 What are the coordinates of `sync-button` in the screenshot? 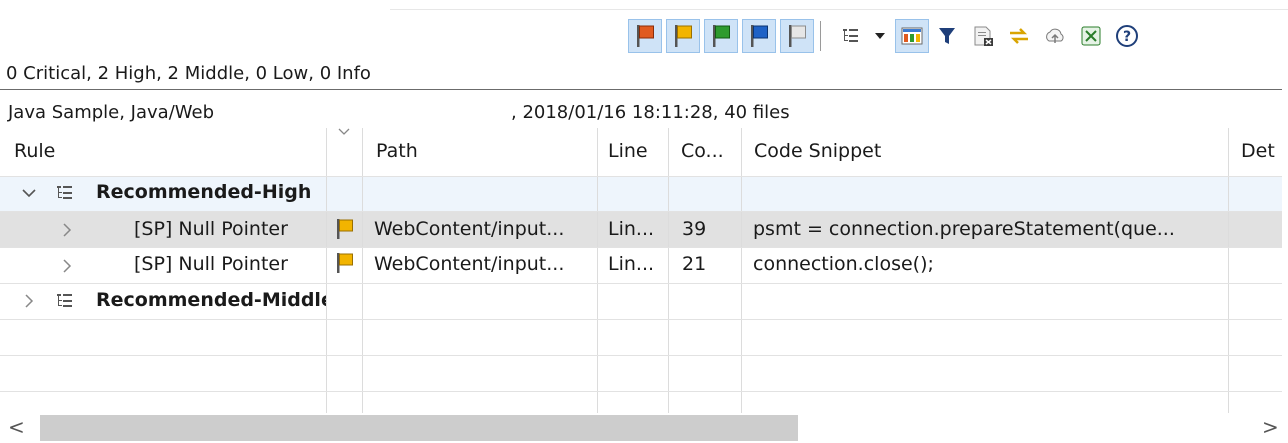 It's located at (1019, 36).